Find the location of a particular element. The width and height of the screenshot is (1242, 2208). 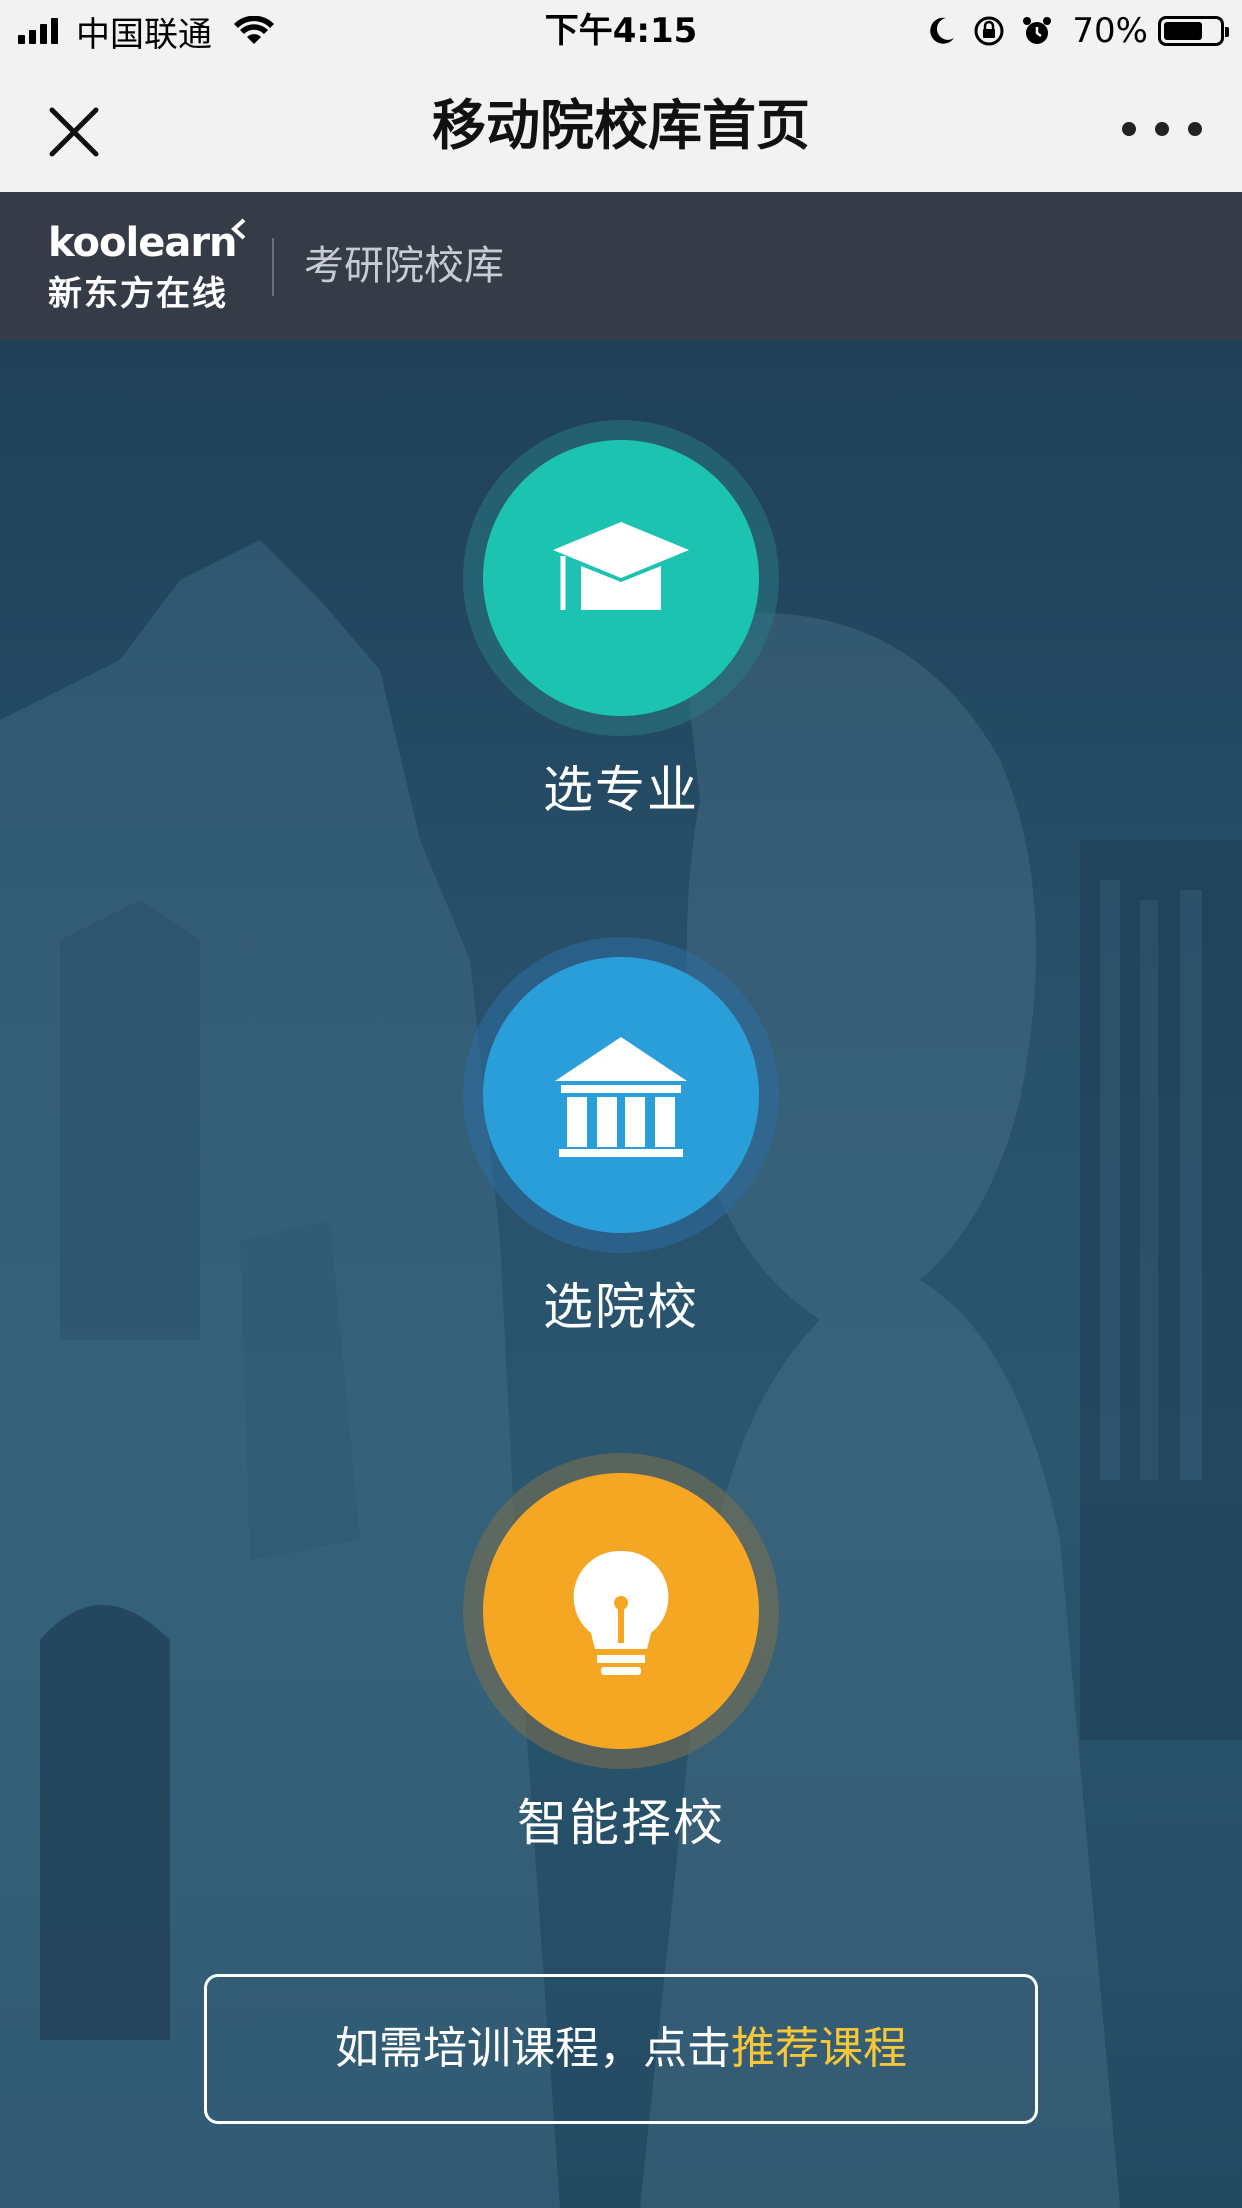

choose-major-disc is located at coordinates (621, 578).